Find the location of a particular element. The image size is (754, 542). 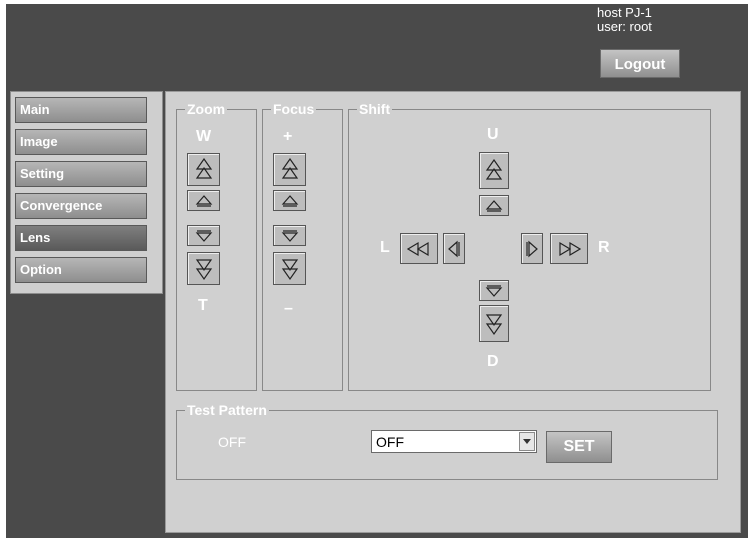

host-name: host PJ-1 is located at coordinates (624, 12).